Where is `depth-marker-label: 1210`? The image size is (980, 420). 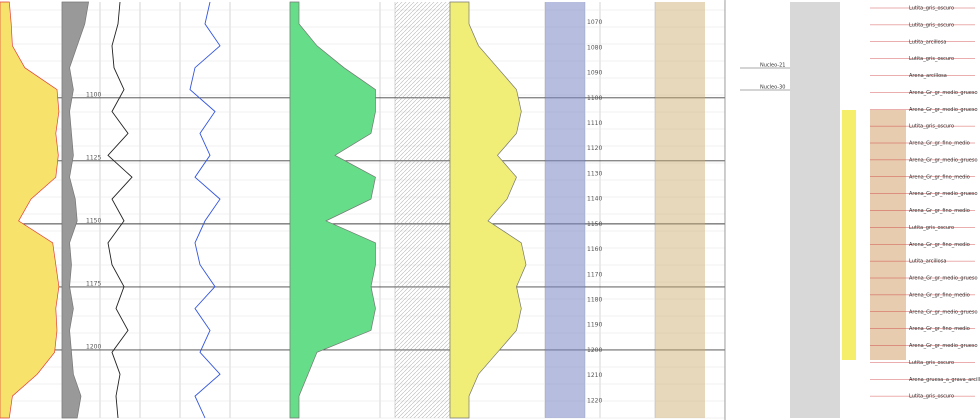 depth-marker-label: 1210 is located at coordinates (594, 375).